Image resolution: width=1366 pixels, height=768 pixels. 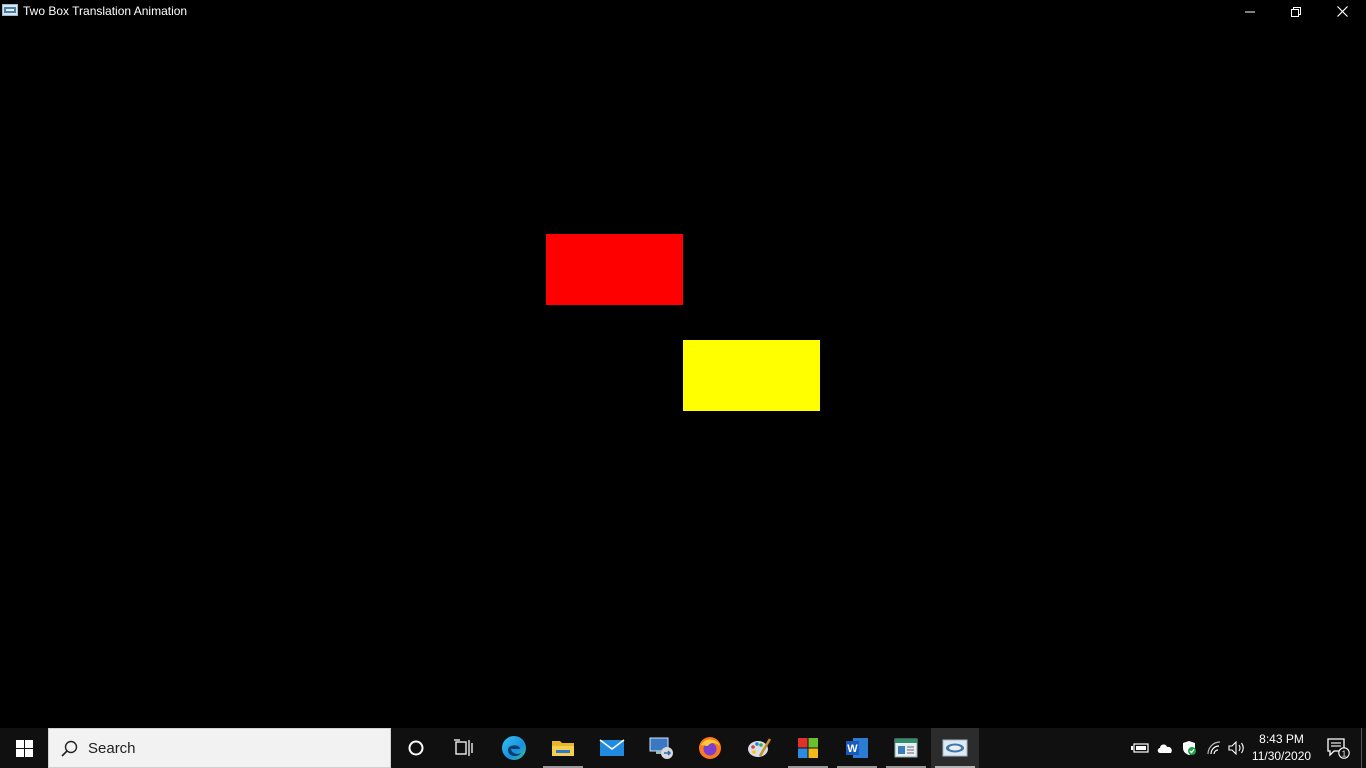 I want to click on firefox-button, so click(x=710, y=748).